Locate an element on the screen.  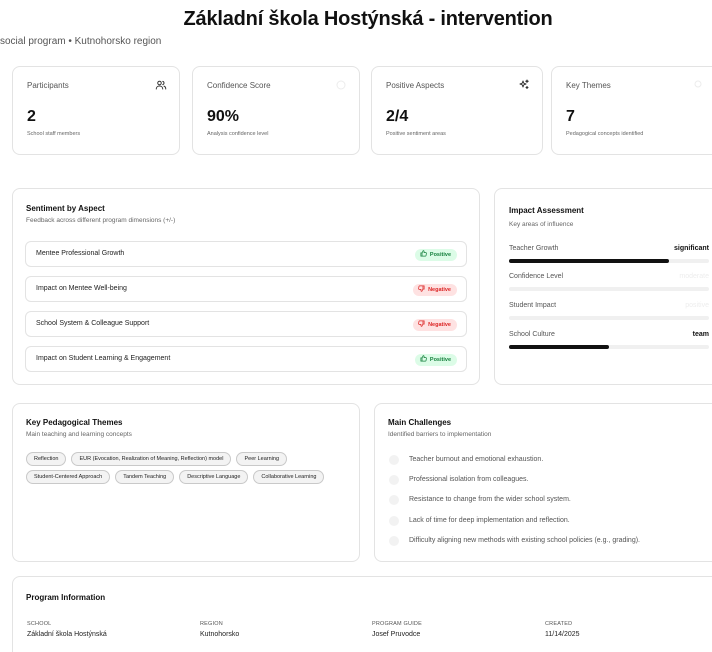
info-field-created: CREATED 11/14/2025 is located at coordinates (562, 629).